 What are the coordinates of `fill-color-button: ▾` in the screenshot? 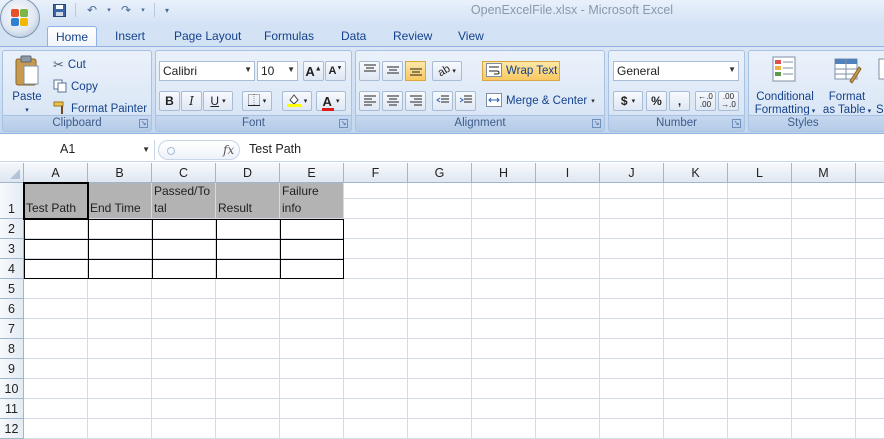 It's located at (297, 101).